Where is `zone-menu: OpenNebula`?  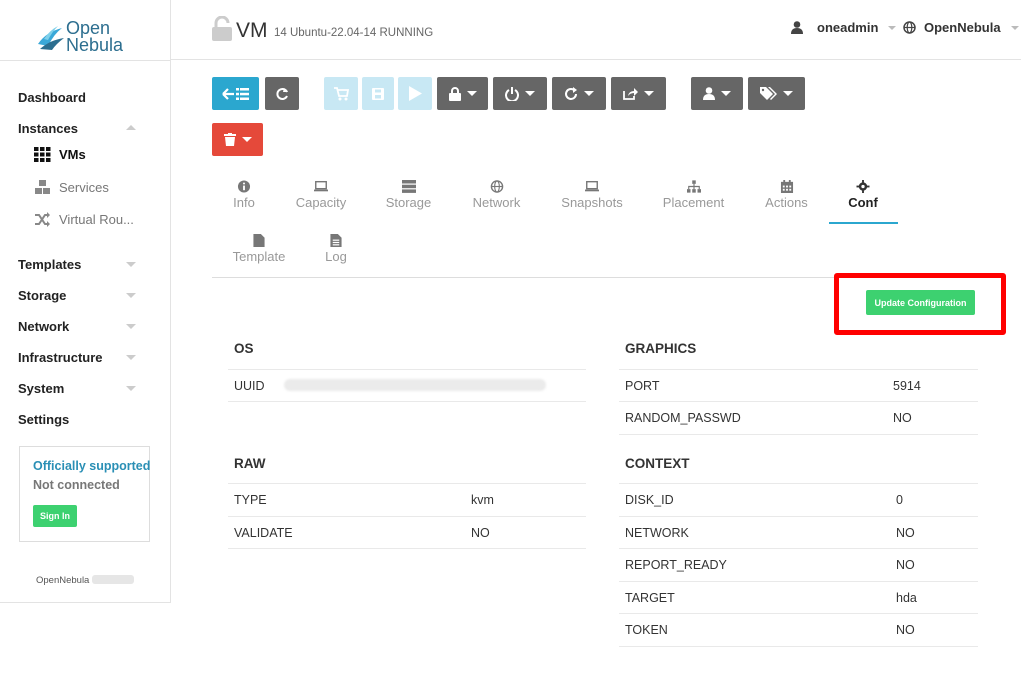
zone-menu: OpenNebula is located at coordinates (961, 27).